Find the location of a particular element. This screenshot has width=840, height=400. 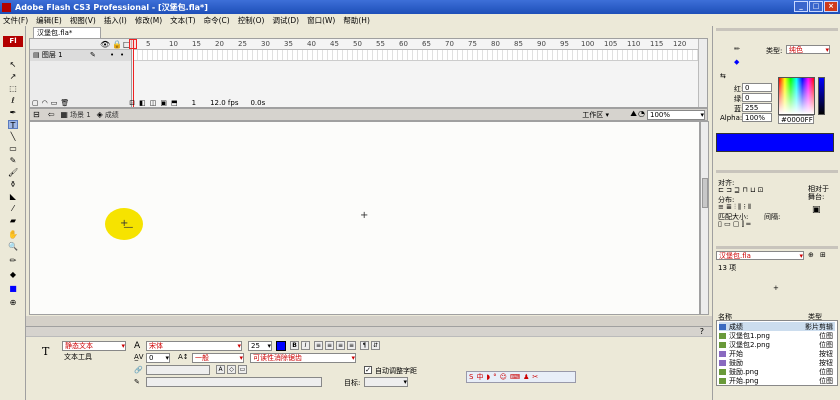

brightness-slider is located at coordinates (821, 96).